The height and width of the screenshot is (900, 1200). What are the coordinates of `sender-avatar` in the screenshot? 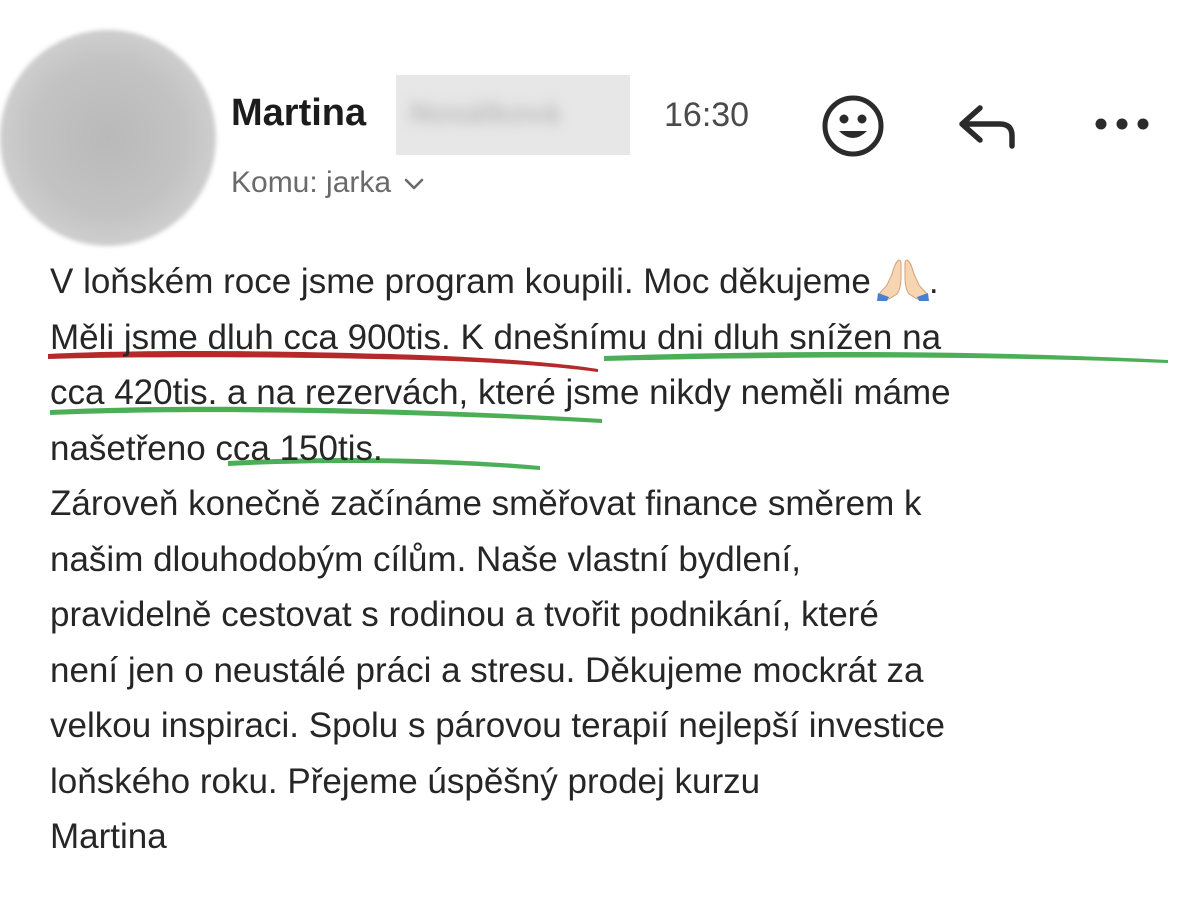 It's located at (108, 138).